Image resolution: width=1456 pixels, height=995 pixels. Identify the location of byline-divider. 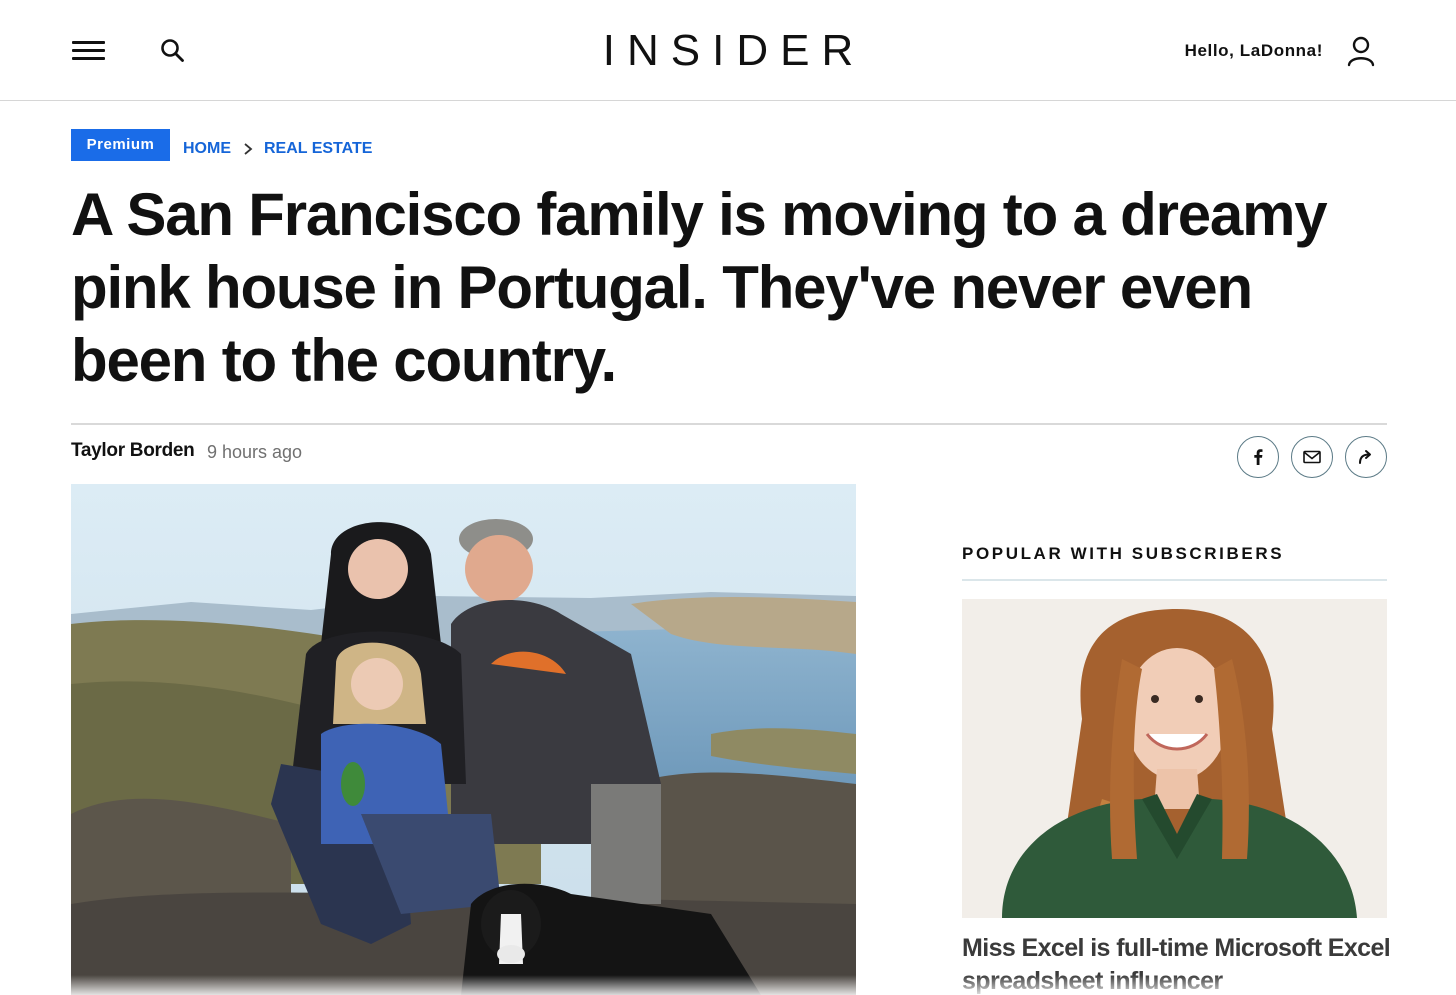
(729, 424).